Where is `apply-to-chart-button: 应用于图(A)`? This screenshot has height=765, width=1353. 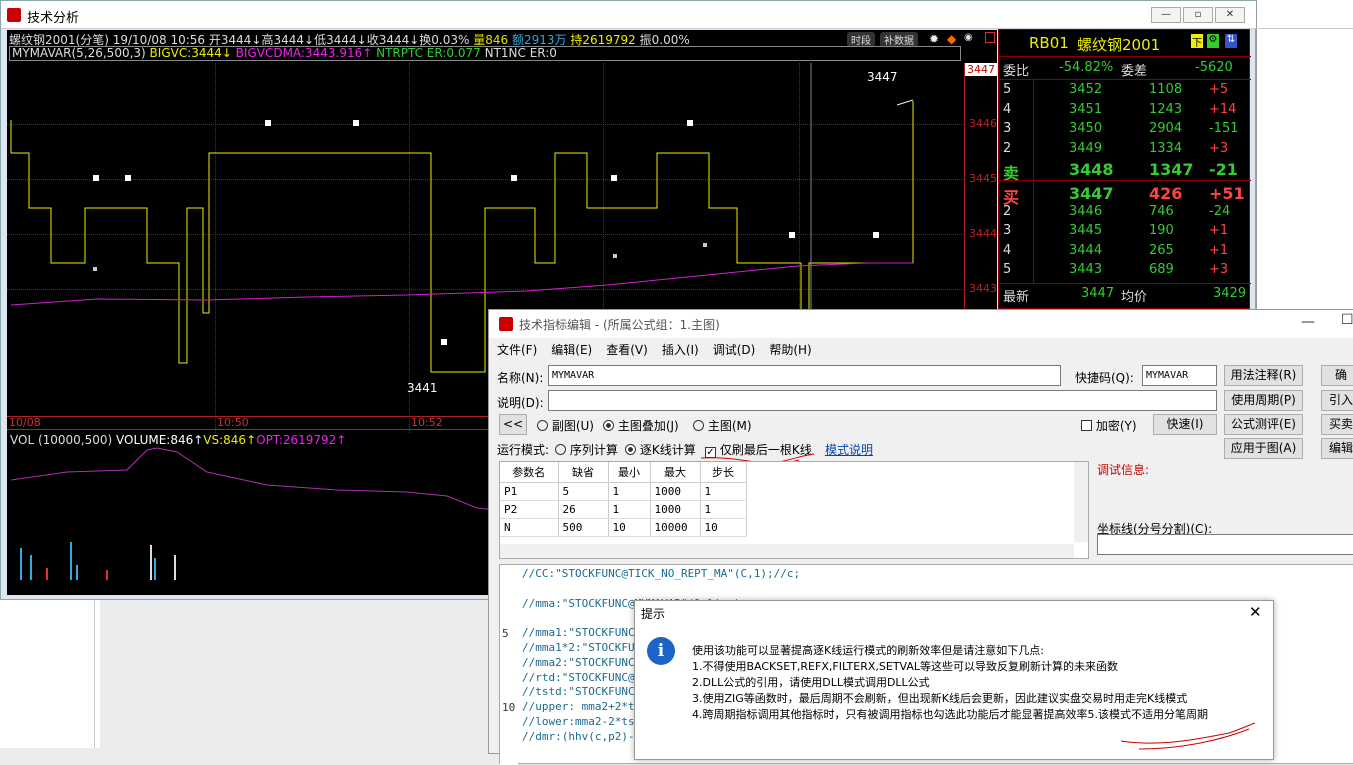
apply-to-chart-button: 应用于图(A) is located at coordinates (1263, 448).